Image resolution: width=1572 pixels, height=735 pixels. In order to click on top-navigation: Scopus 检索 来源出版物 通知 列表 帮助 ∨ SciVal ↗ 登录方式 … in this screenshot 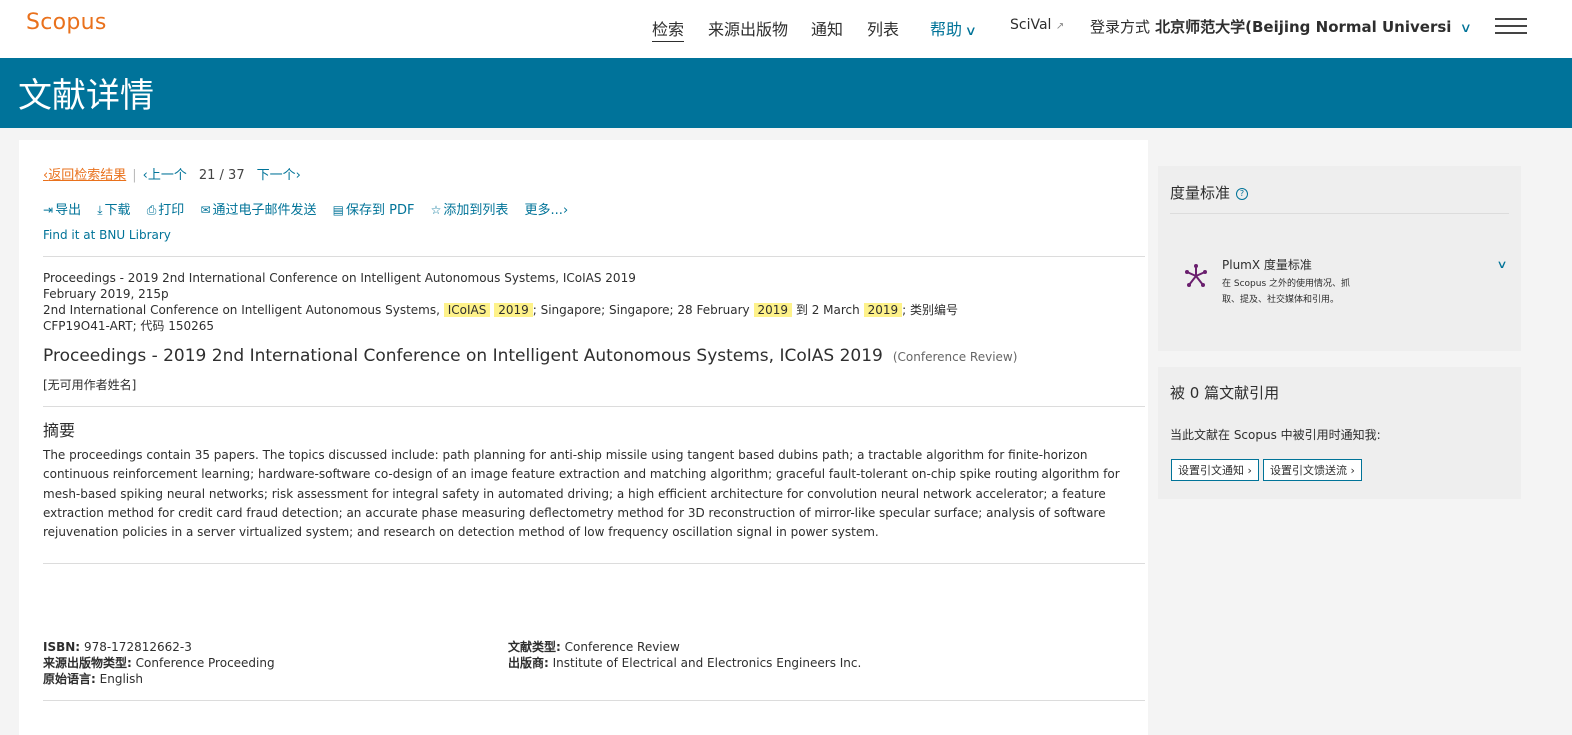, I will do `click(786, 29)`.